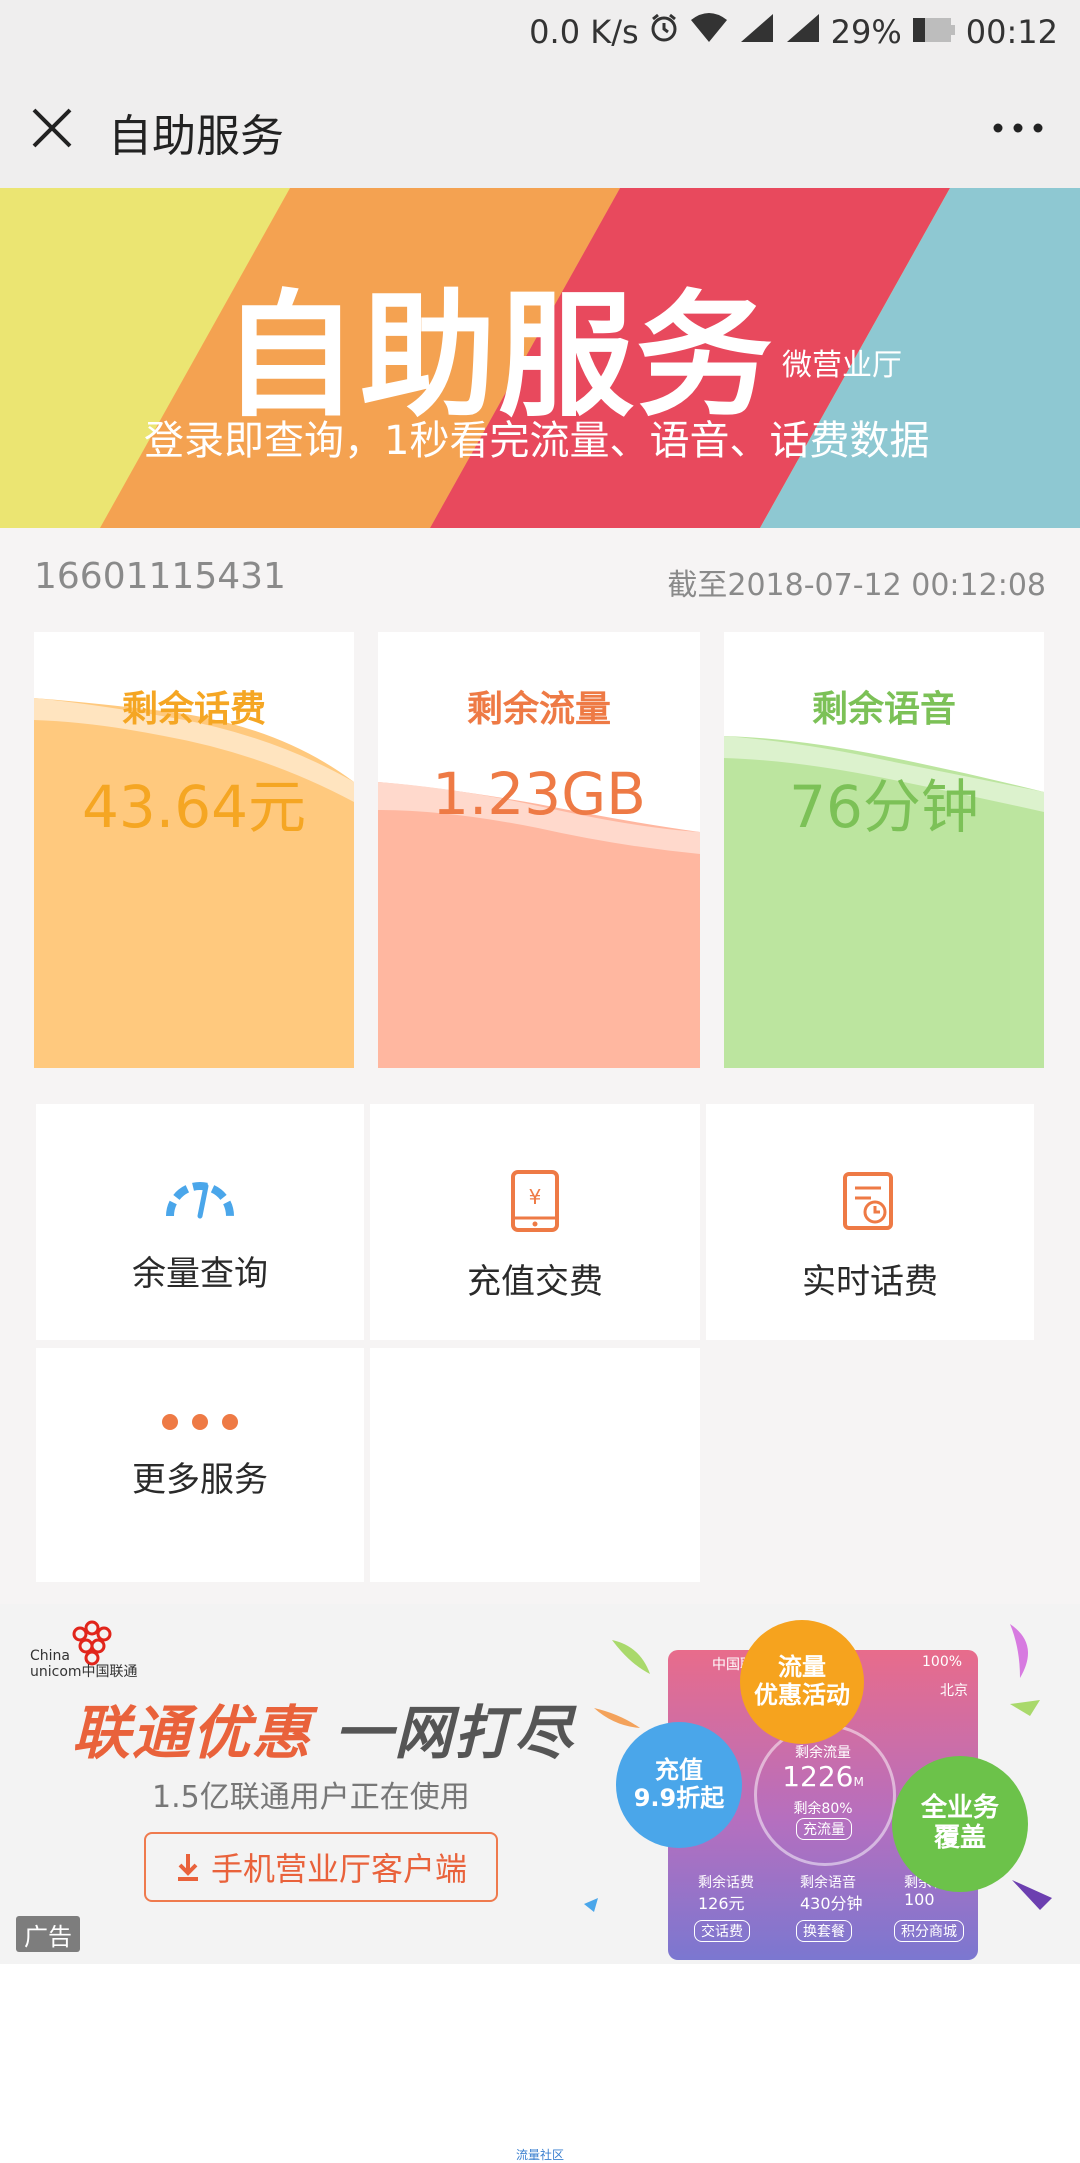  I want to click on watermark: 流量社区, so click(539, 2155).